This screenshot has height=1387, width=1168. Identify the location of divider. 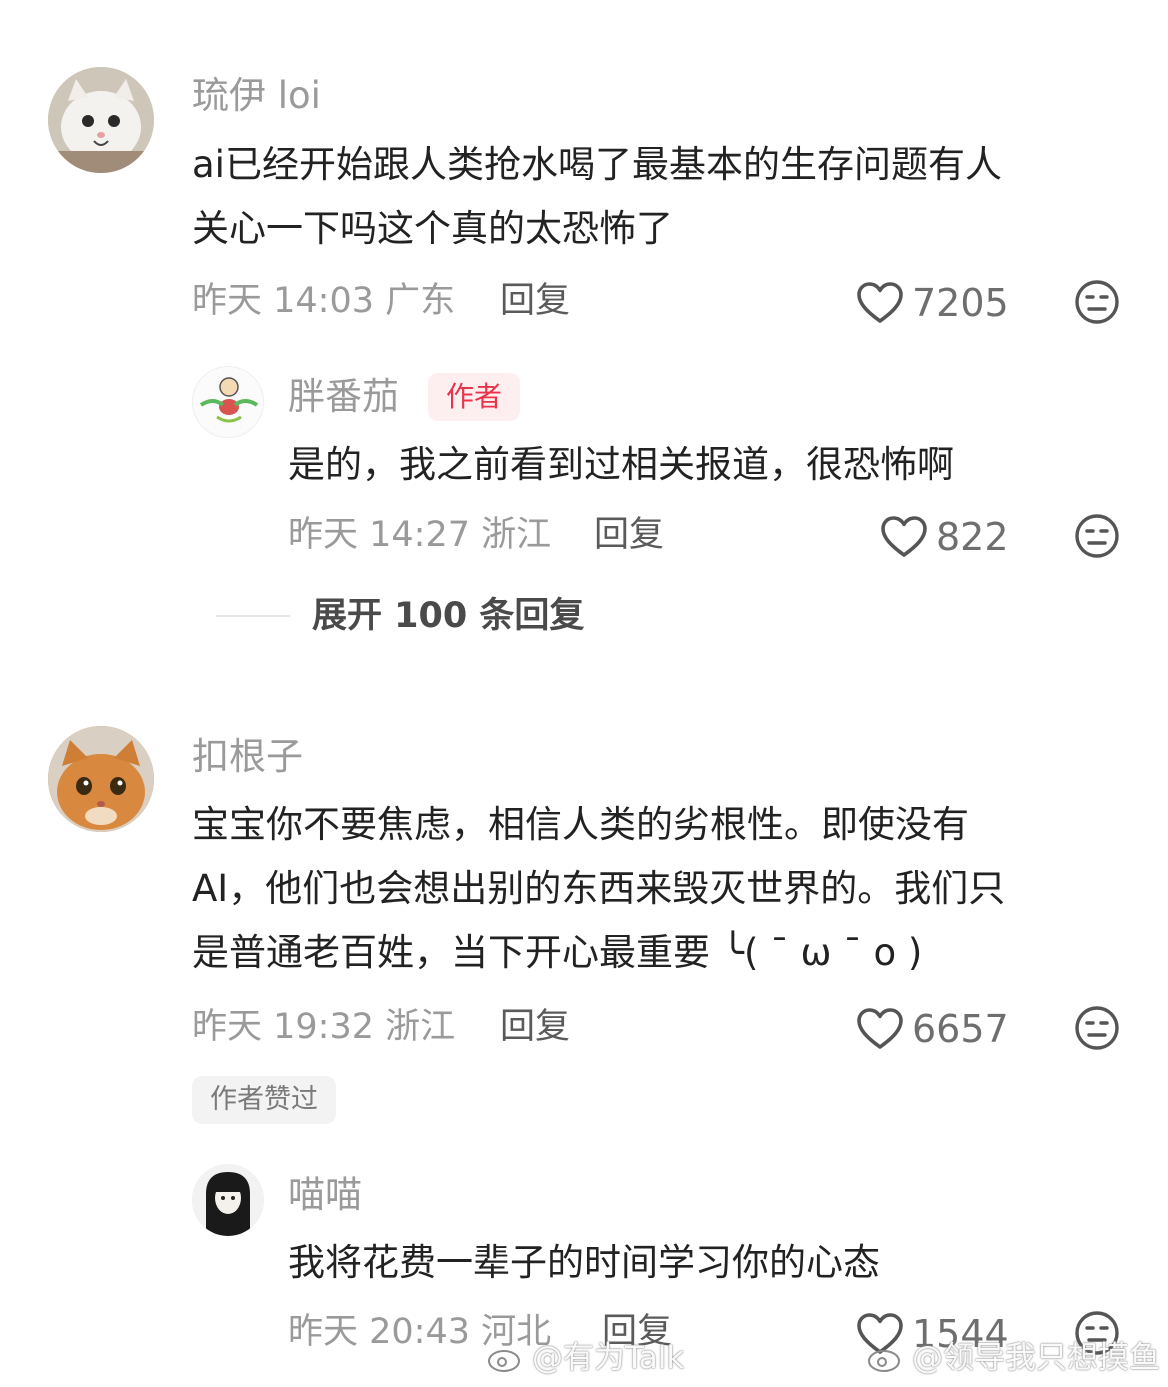
(253, 616).